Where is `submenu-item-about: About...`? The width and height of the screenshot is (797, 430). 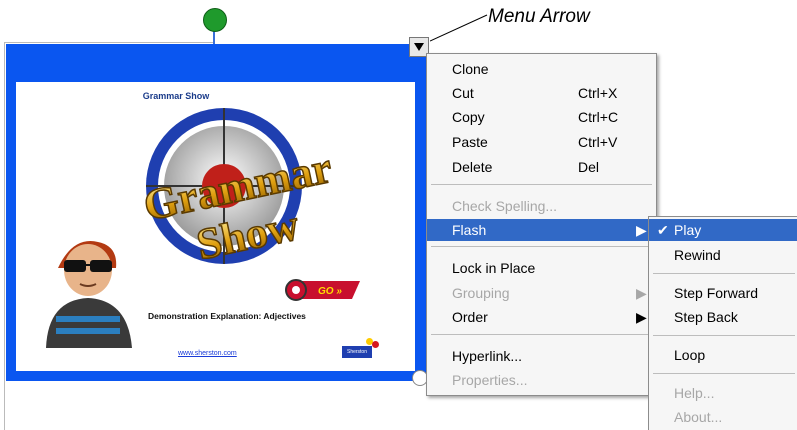 submenu-item-about: About... is located at coordinates (723, 417).